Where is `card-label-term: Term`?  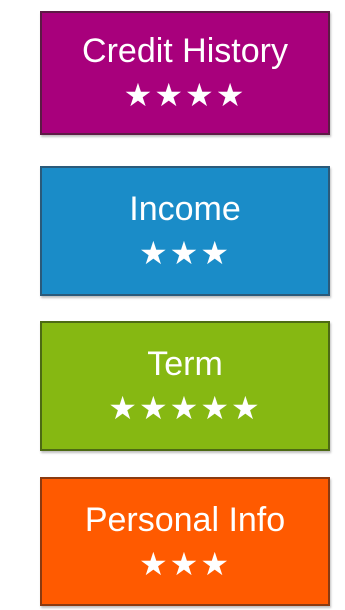
card-label-term: Term is located at coordinates (185, 364).